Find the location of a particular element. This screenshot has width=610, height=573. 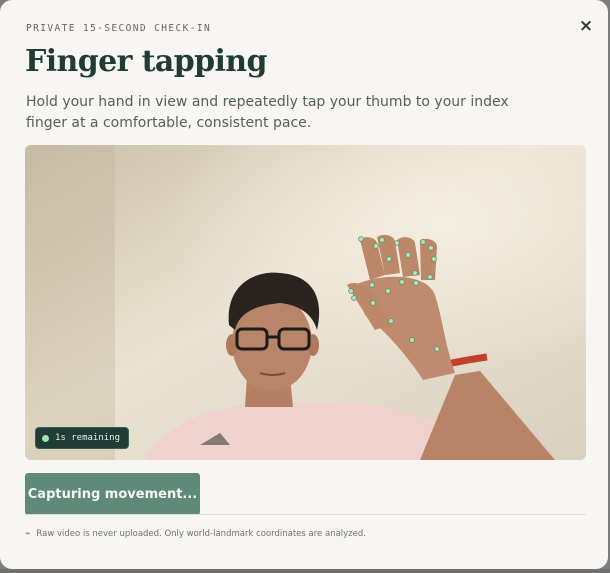

page-bottom-edge is located at coordinates (305, 571).